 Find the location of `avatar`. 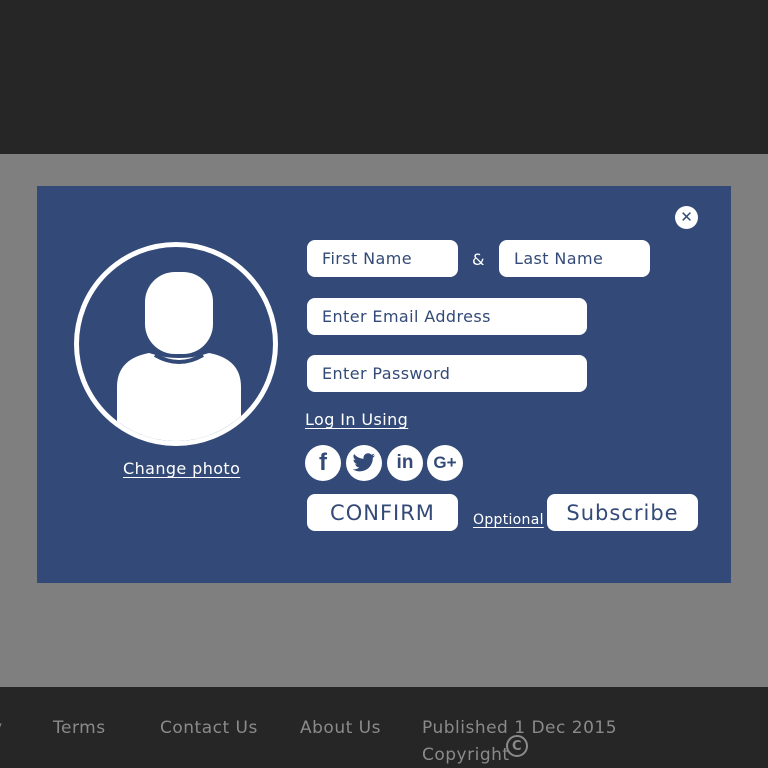

avatar is located at coordinates (176, 344).